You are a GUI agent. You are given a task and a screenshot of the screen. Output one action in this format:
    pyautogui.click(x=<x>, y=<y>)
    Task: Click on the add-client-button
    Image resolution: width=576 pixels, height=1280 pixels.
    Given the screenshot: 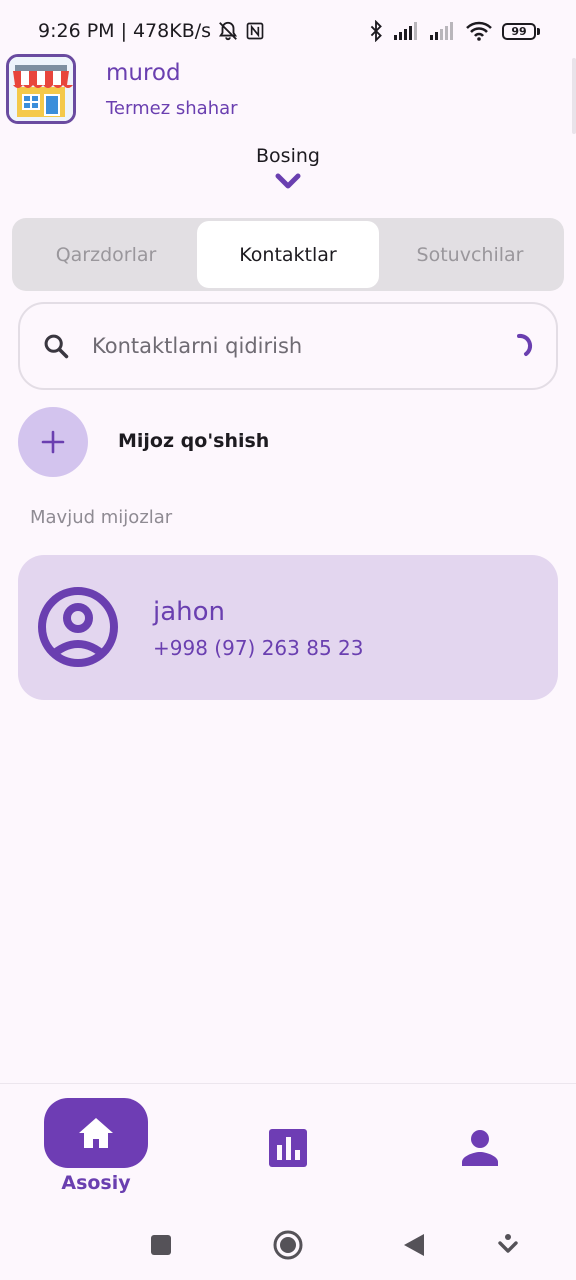 What is the action you would take?
    pyautogui.click(x=53, y=442)
    